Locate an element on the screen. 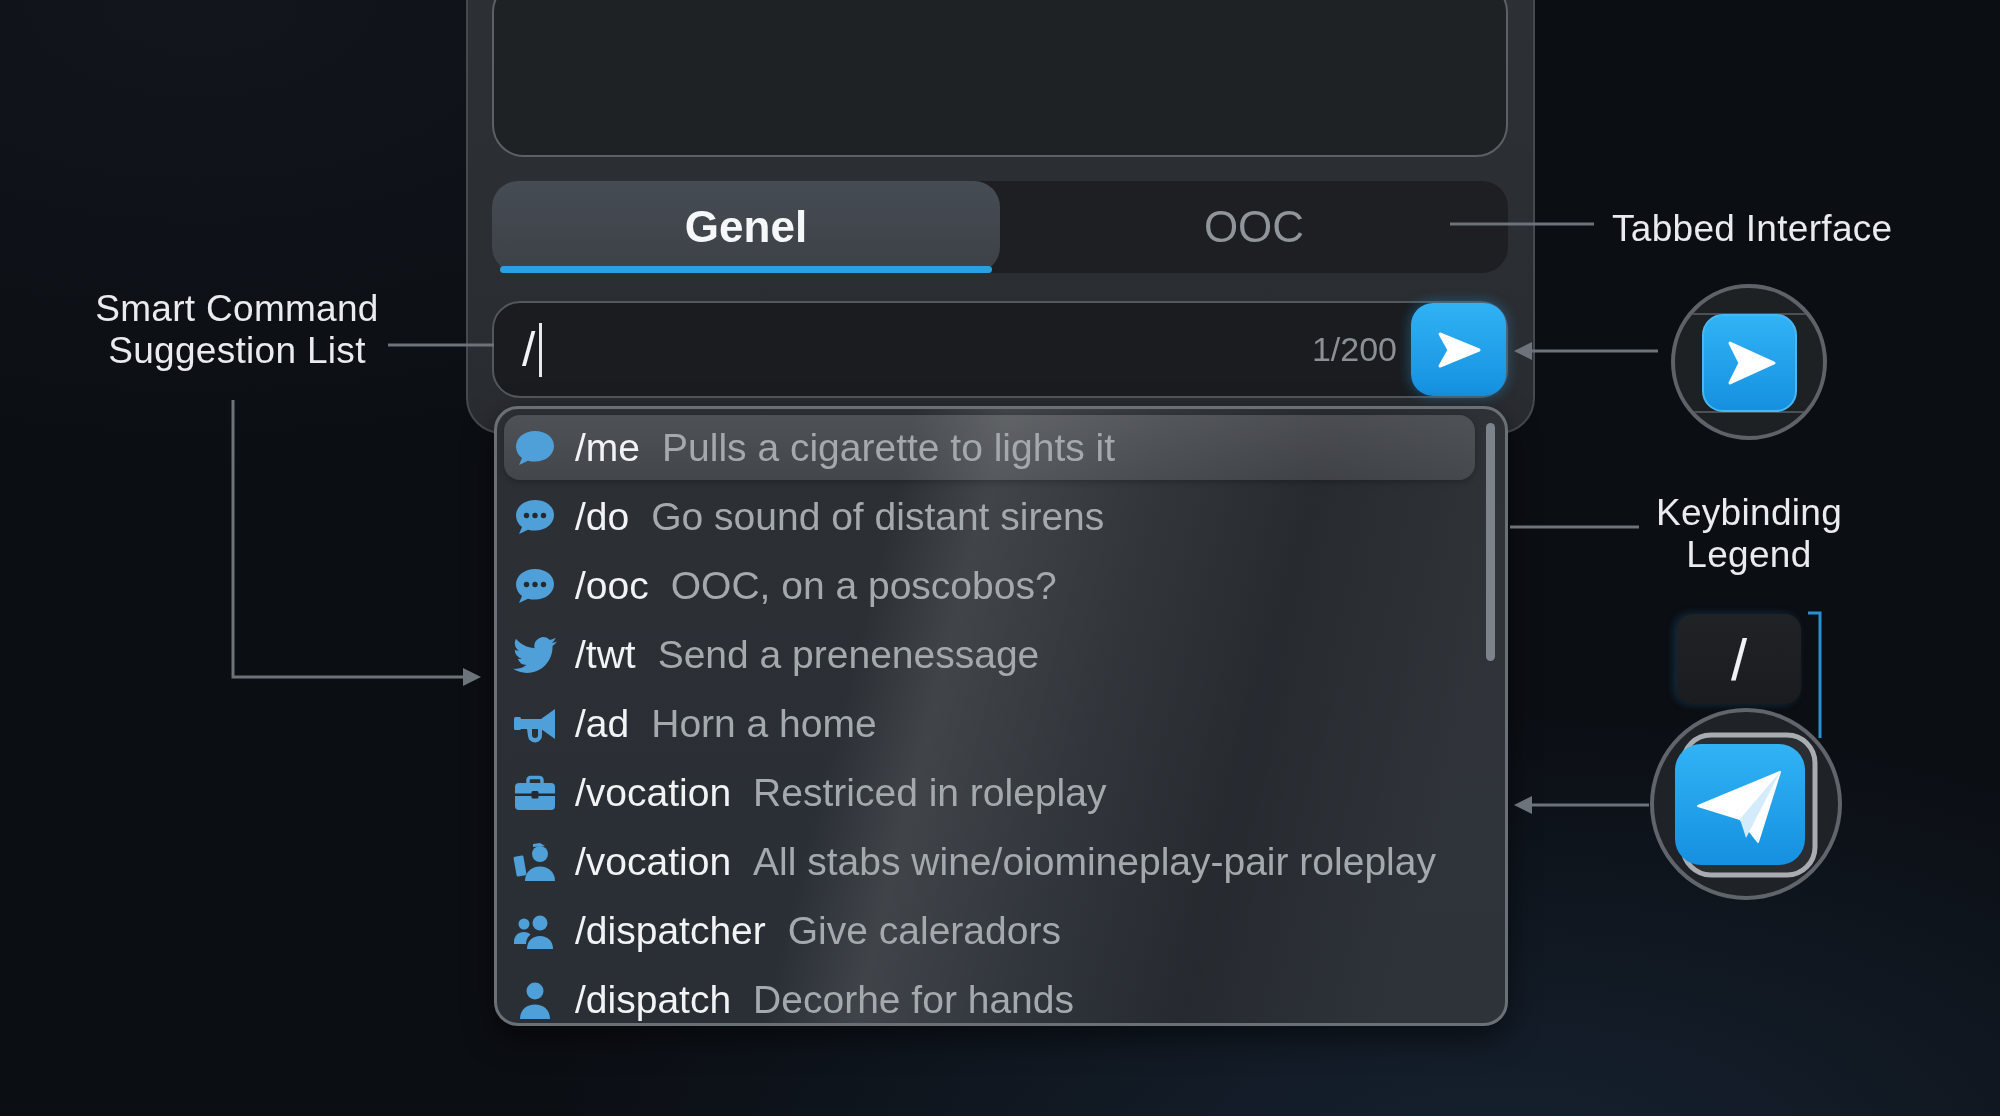 This screenshot has height=1116, width=2000. suggestion-item: /ooc OOC, on a poscobos? is located at coordinates (989, 585).